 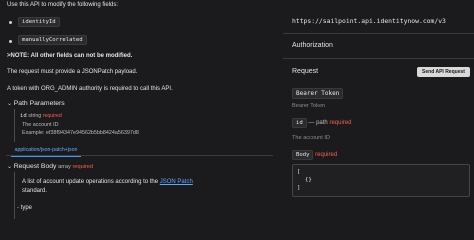 What do you see at coordinates (35, 166) in the screenshot?
I see `request-body-title: Request Body` at bounding box center [35, 166].